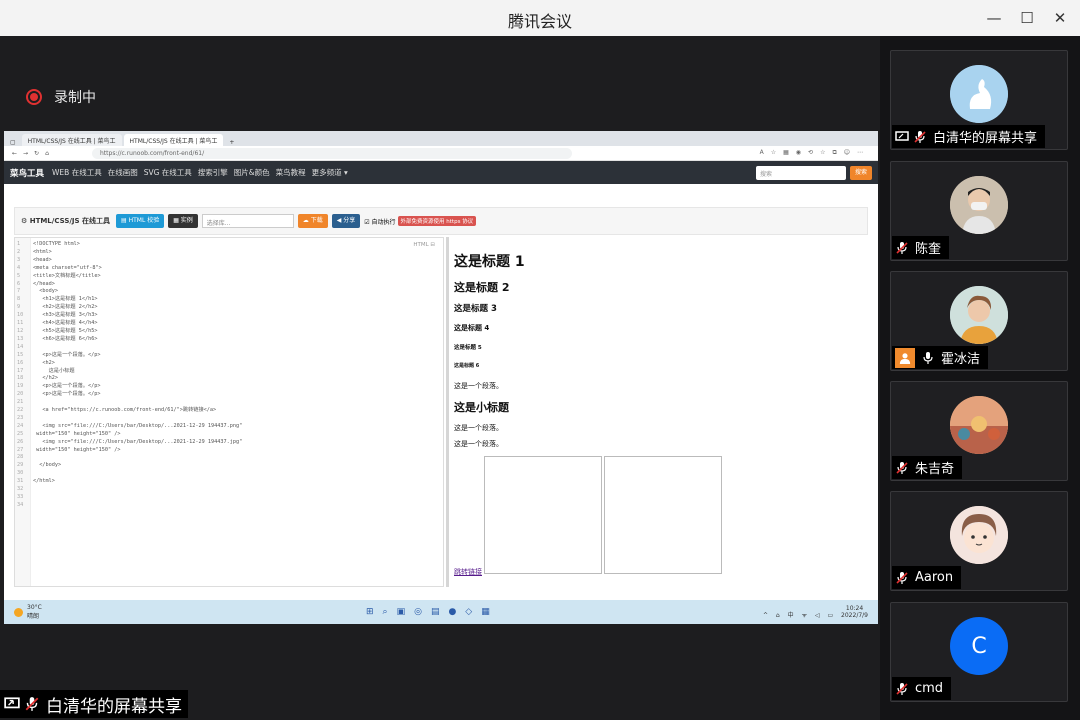 This screenshot has width=1080, height=720. Describe the element at coordinates (231, 142) in the screenshot. I see `new-tab-icon: +` at that location.